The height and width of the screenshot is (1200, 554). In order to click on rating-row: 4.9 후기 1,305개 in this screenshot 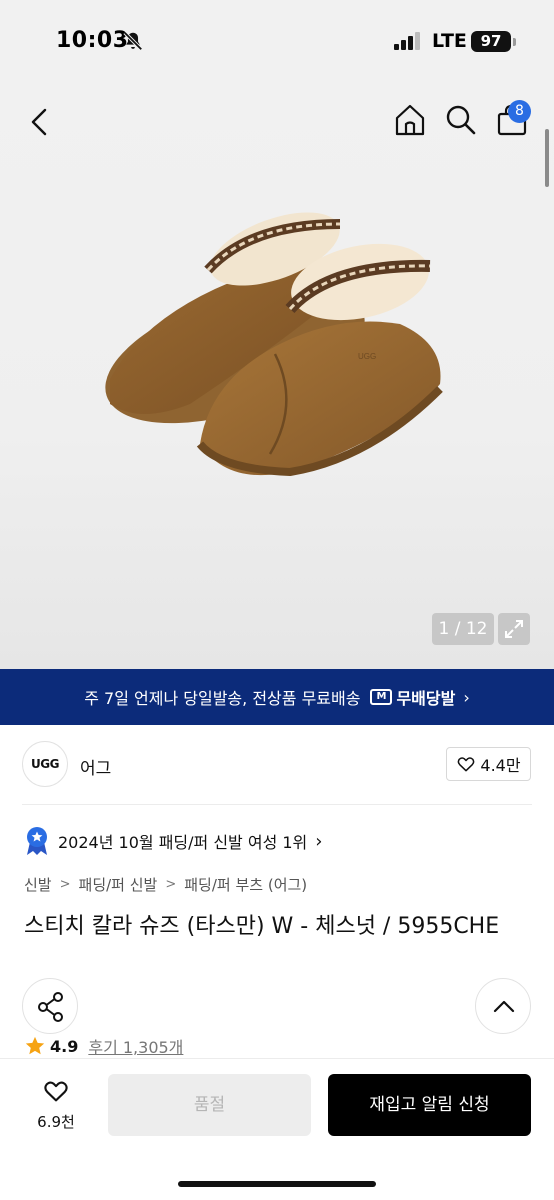, I will do `click(103, 1046)`.